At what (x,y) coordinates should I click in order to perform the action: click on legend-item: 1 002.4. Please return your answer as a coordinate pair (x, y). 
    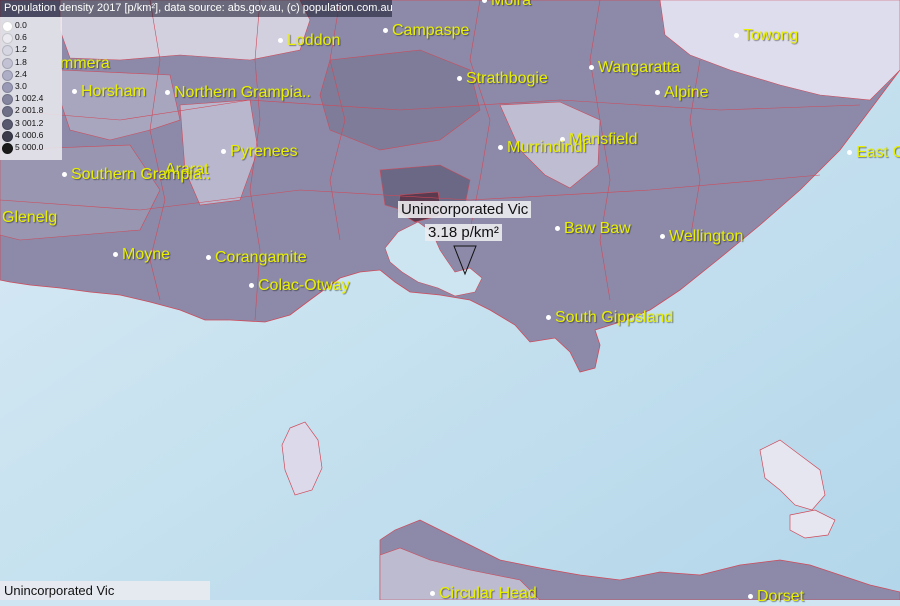
    Looking at the image, I should click on (31, 99).